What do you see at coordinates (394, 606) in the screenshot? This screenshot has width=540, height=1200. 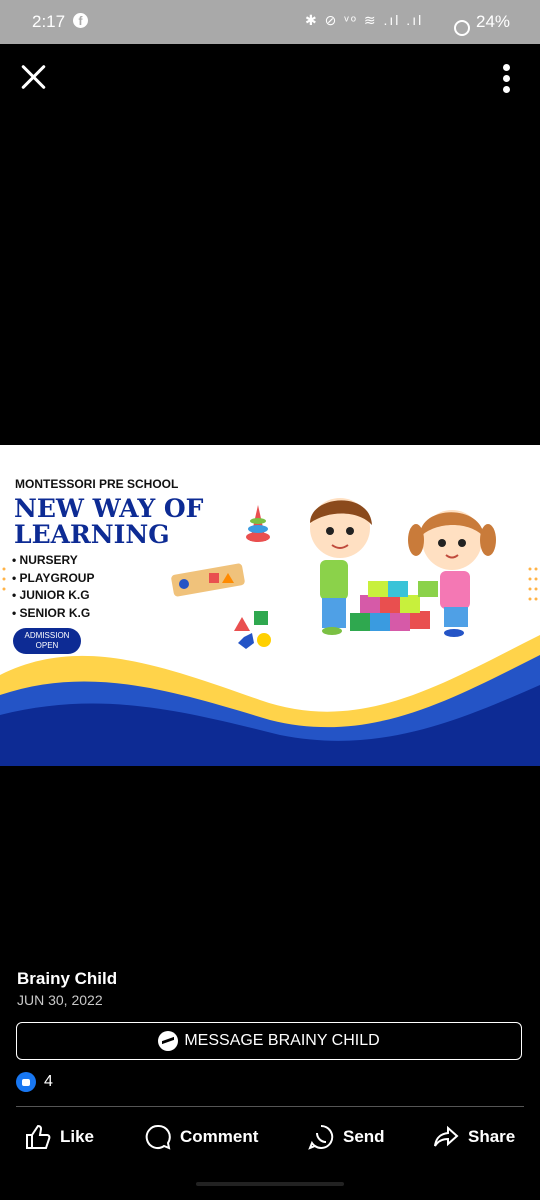 I see `building-blocks` at bounding box center [394, 606].